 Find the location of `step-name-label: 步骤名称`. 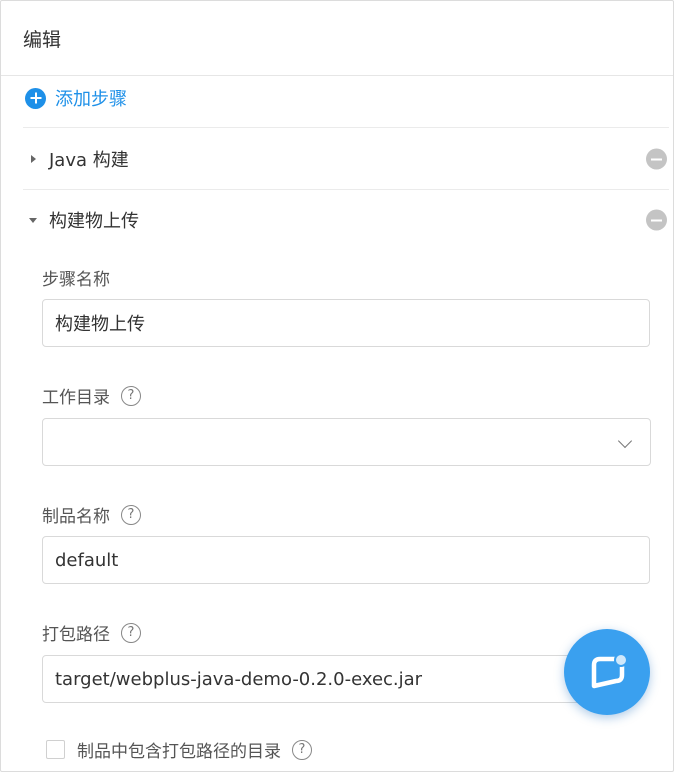

step-name-label: 步骤名称 is located at coordinates (76, 277).